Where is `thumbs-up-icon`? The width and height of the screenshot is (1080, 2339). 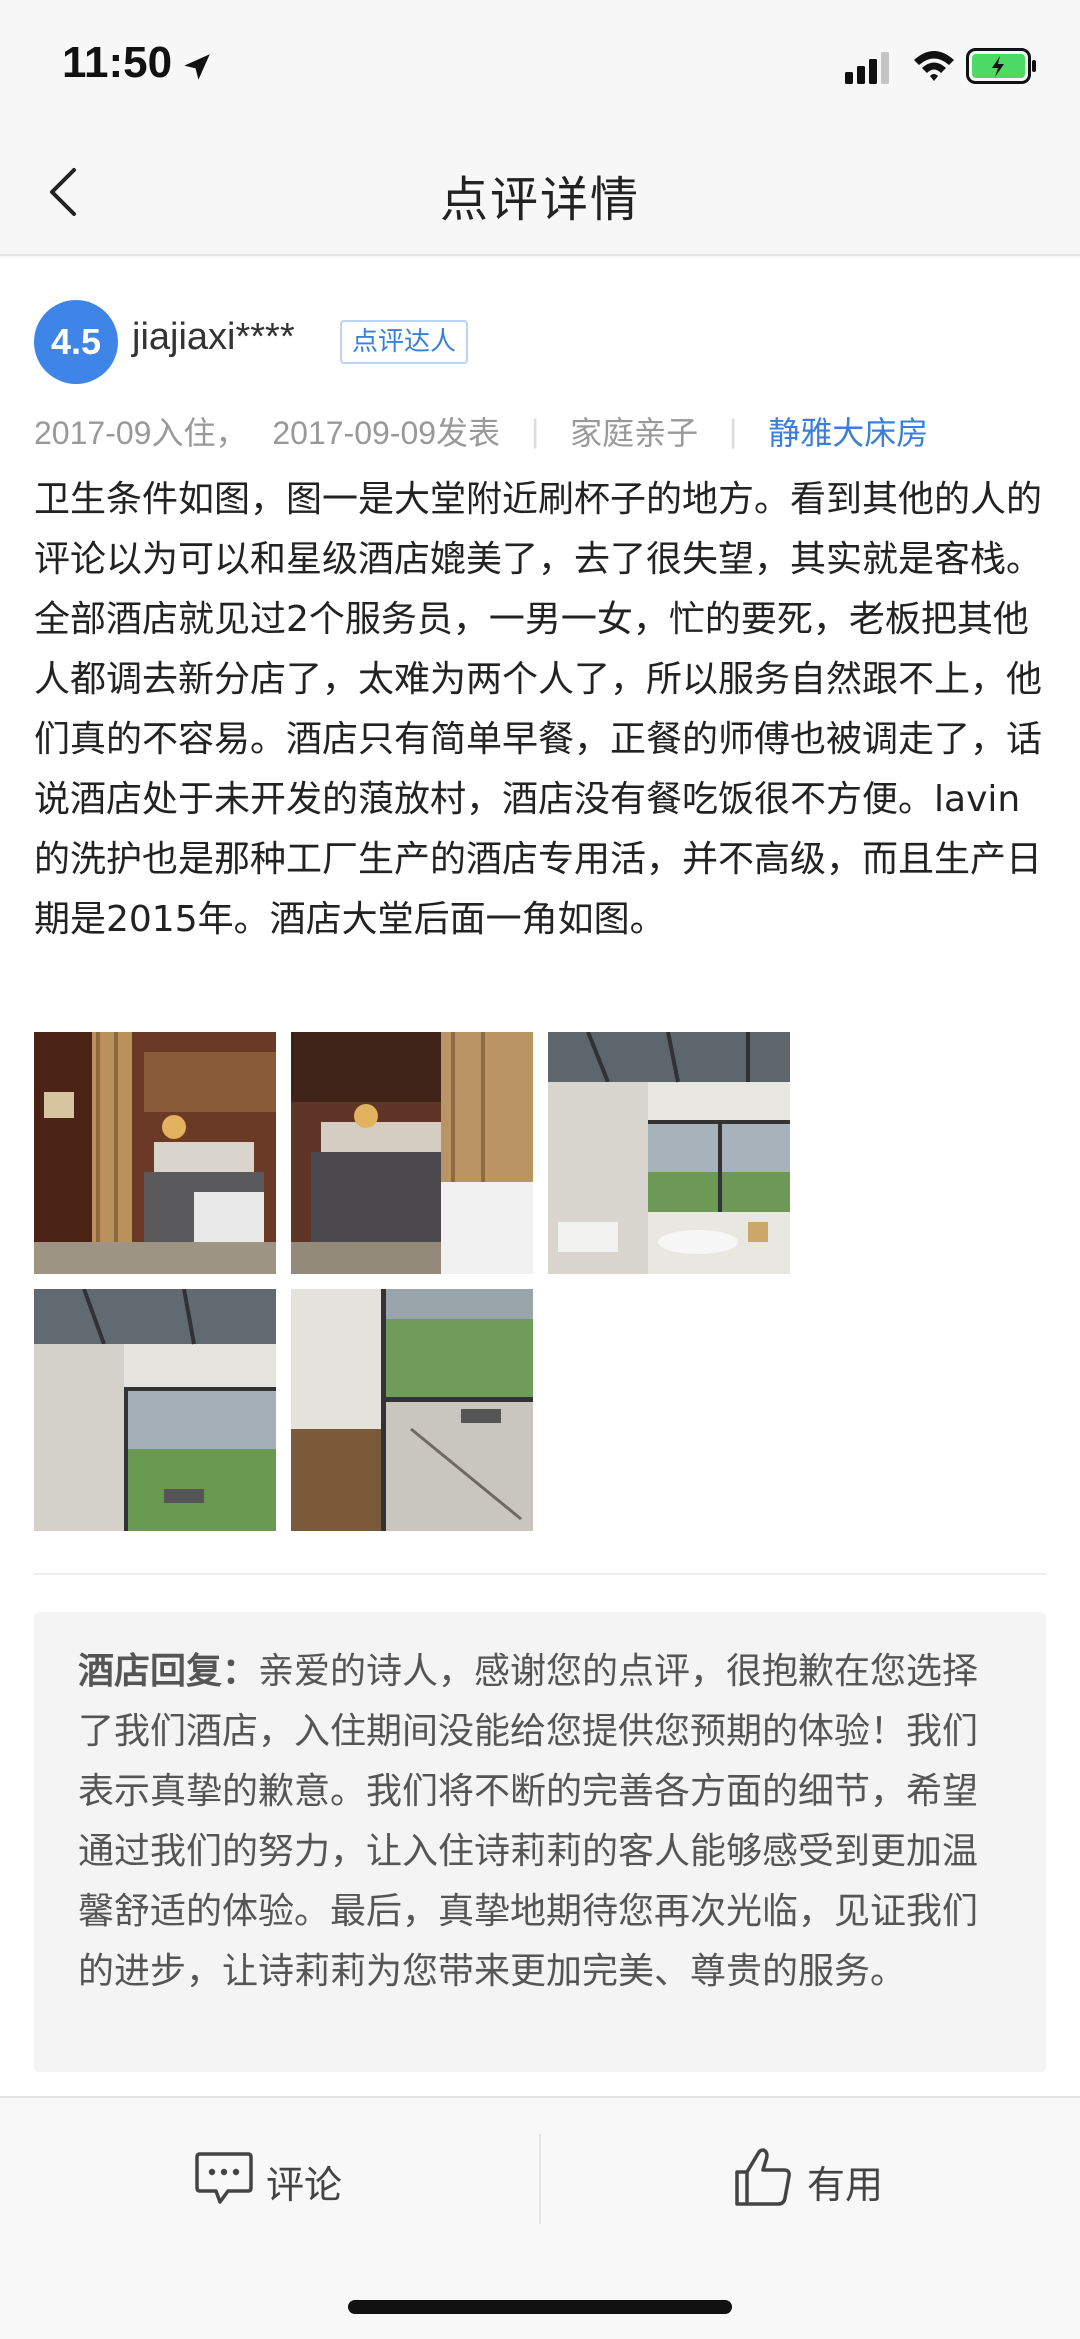 thumbs-up-icon is located at coordinates (763, 2177).